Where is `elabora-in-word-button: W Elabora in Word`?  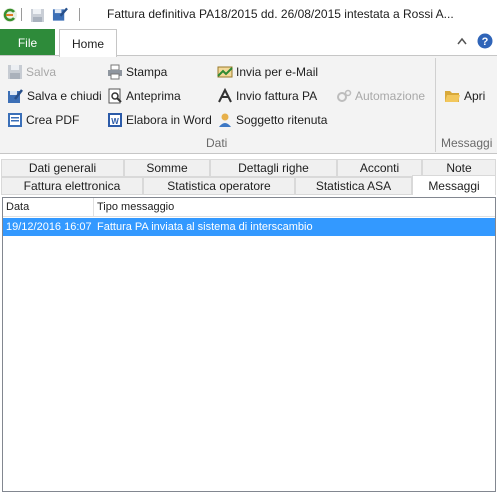 elabora-in-word-button: W Elabora in Word is located at coordinates (159, 120).